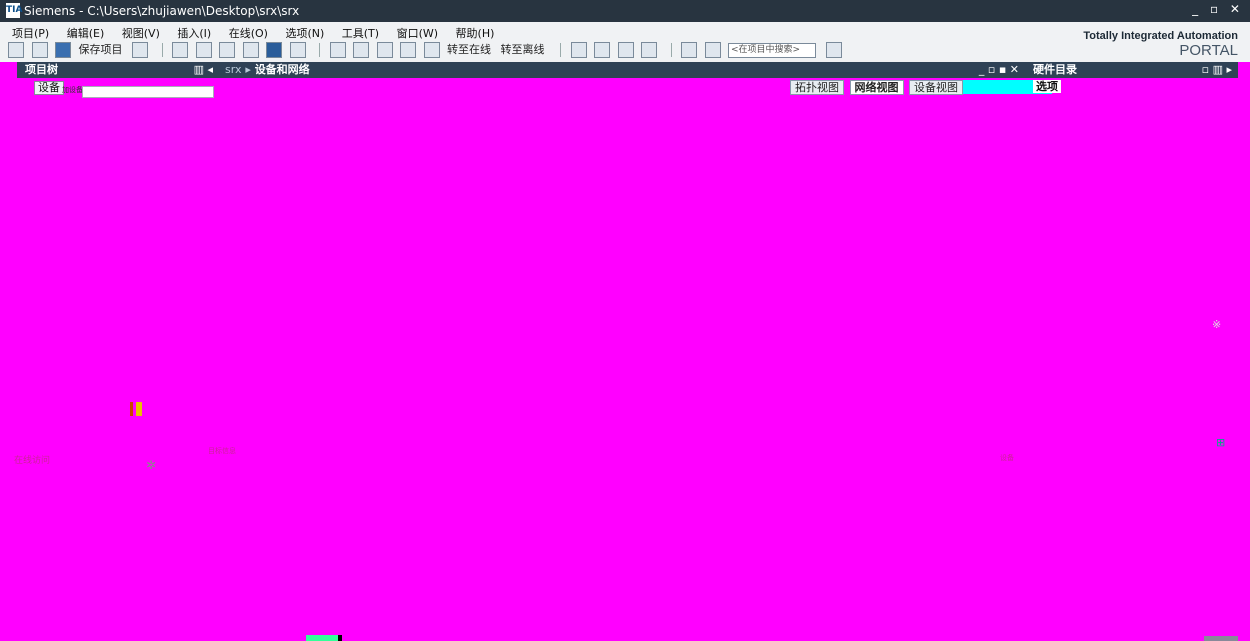 Image resolution: width=1250 pixels, height=641 pixels. Describe the element at coordinates (417, 33) in the screenshot. I see `menu-window: 窗口(W)` at that location.